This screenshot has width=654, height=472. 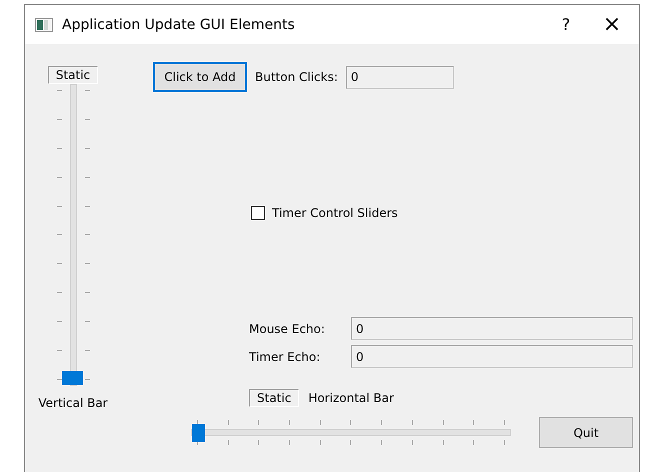 I want to click on field-label: Timer Echo:, so click(x=285, y=357).